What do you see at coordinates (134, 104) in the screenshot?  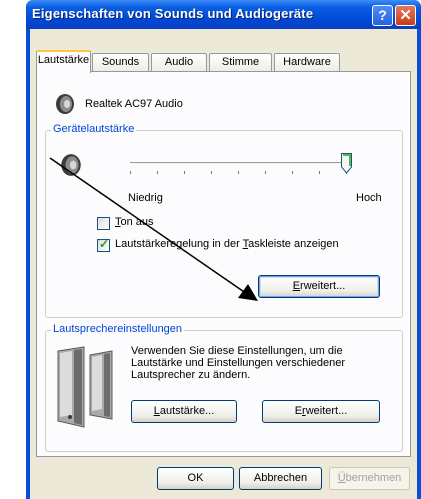 I see `device-name: Realtek AC97 Audio` at bounding box center [134, 104].